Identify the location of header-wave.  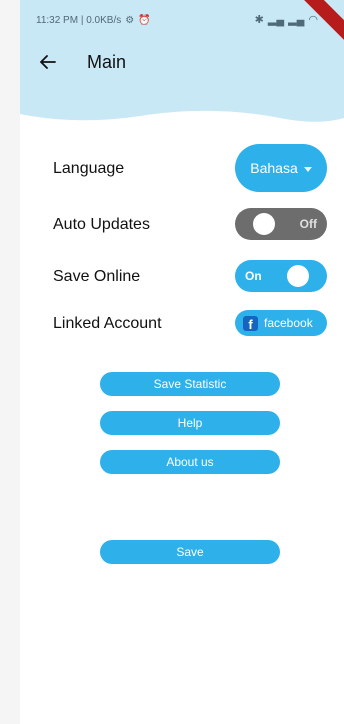
(182, 125).